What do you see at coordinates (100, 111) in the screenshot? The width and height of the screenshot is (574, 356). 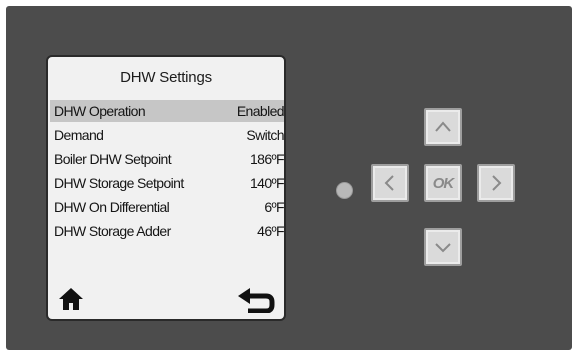 I see `row-label: DHW Operation` at bounding box center [100, 111].